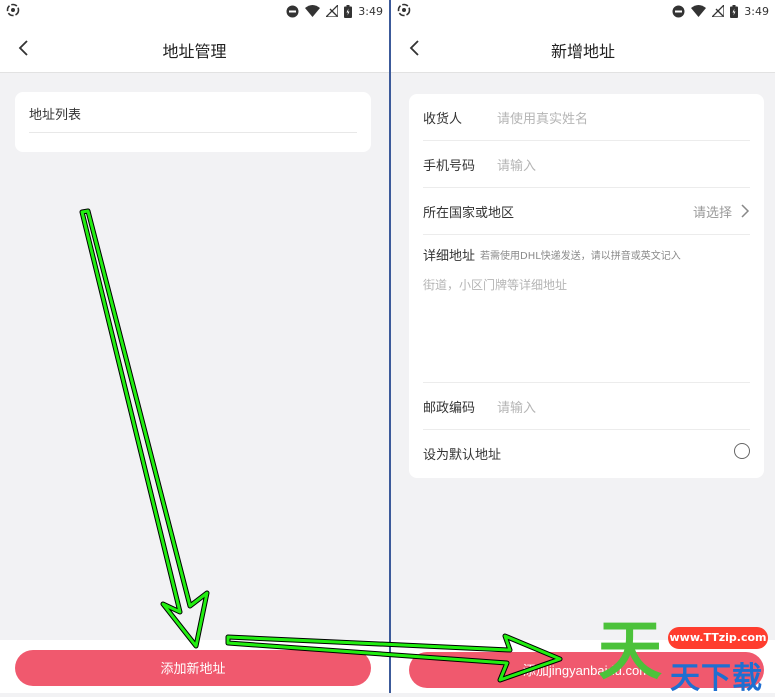  I want to click on postcode-input: 请输入, so click(516, 406).